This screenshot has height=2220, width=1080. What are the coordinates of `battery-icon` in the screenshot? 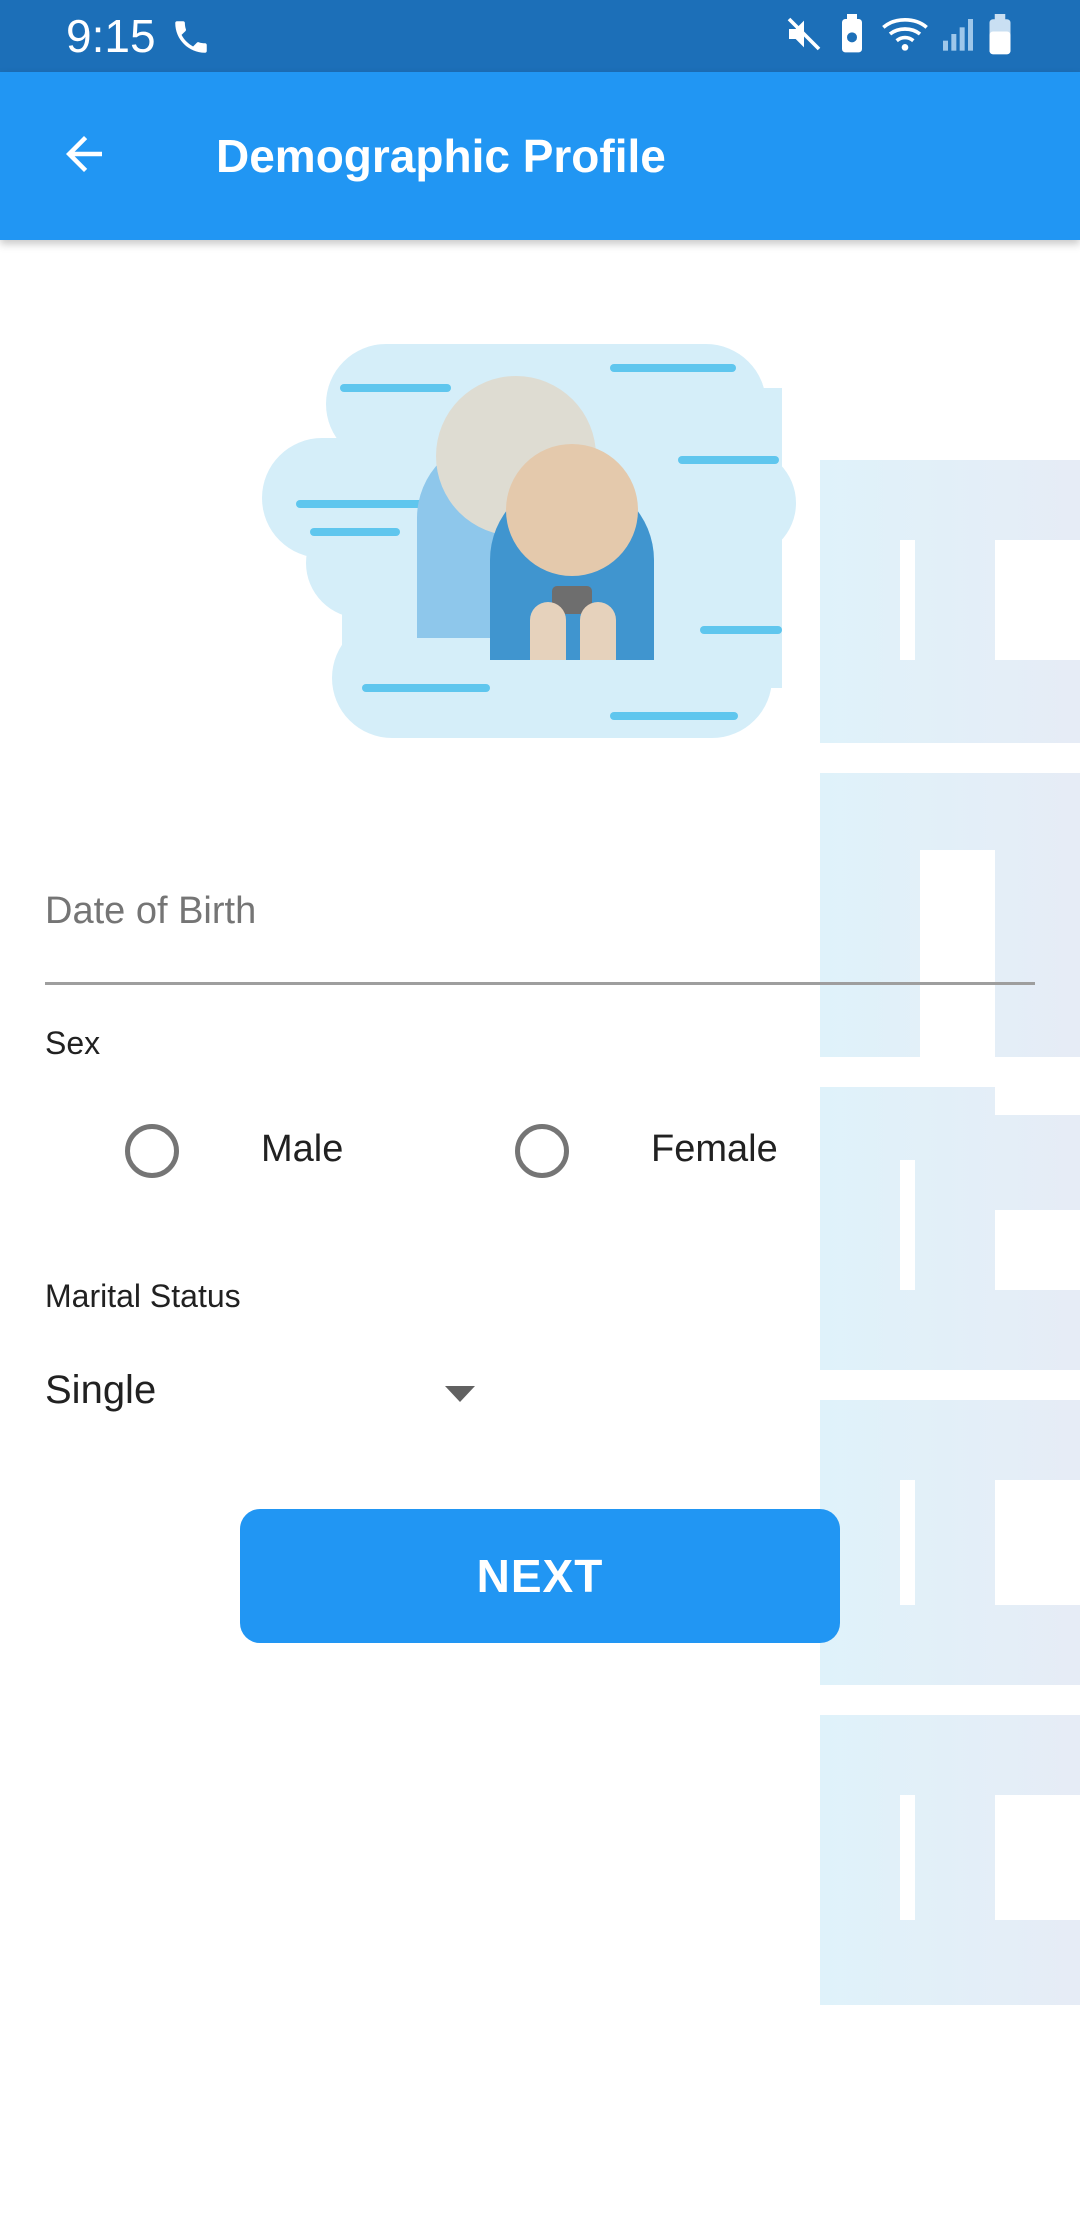 It's located at (1000, 37).